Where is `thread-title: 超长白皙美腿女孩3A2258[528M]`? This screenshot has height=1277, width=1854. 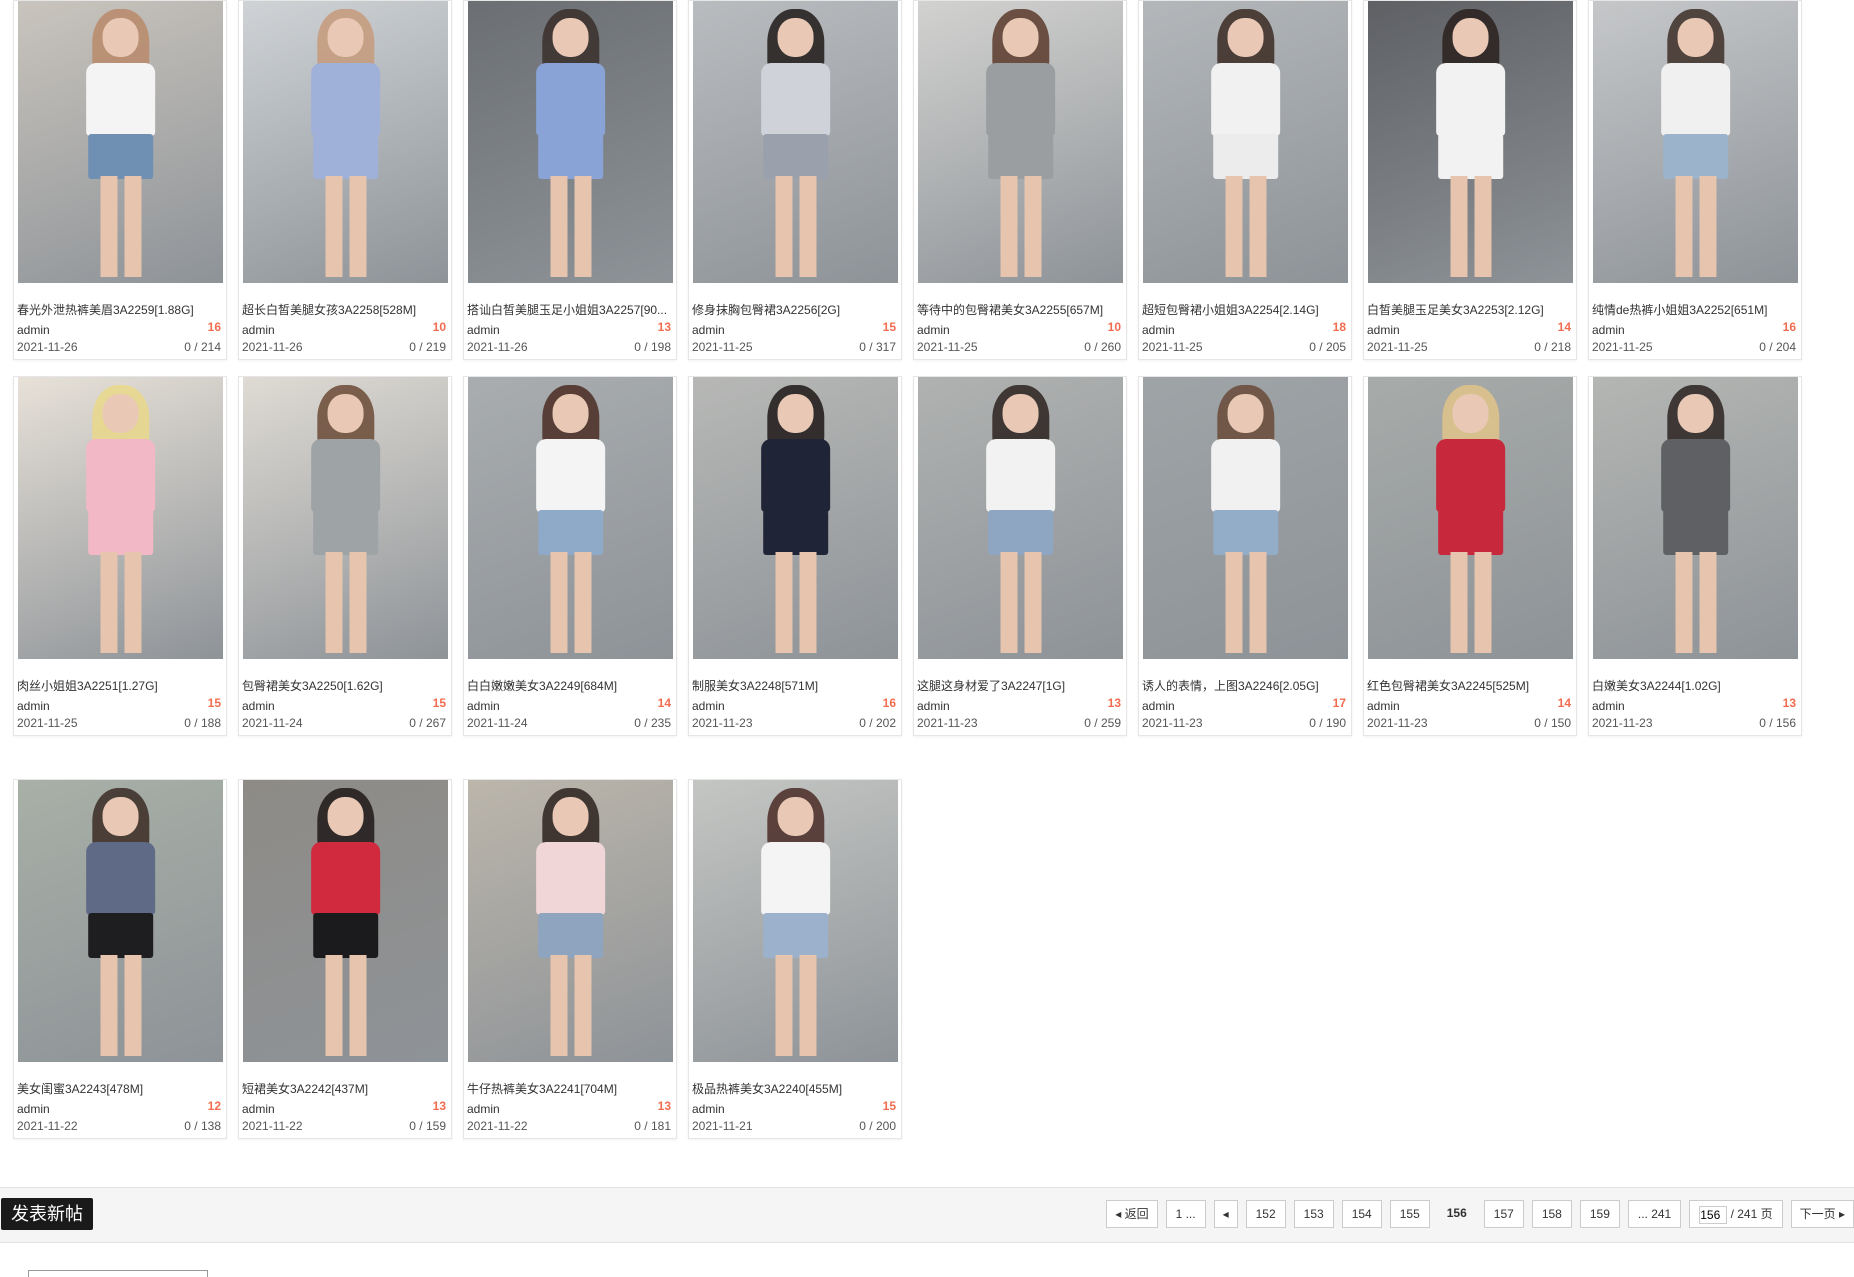 thread-title: 超长白皙美腿女孩3A2258[528M] is located at coordinates (344, 309).